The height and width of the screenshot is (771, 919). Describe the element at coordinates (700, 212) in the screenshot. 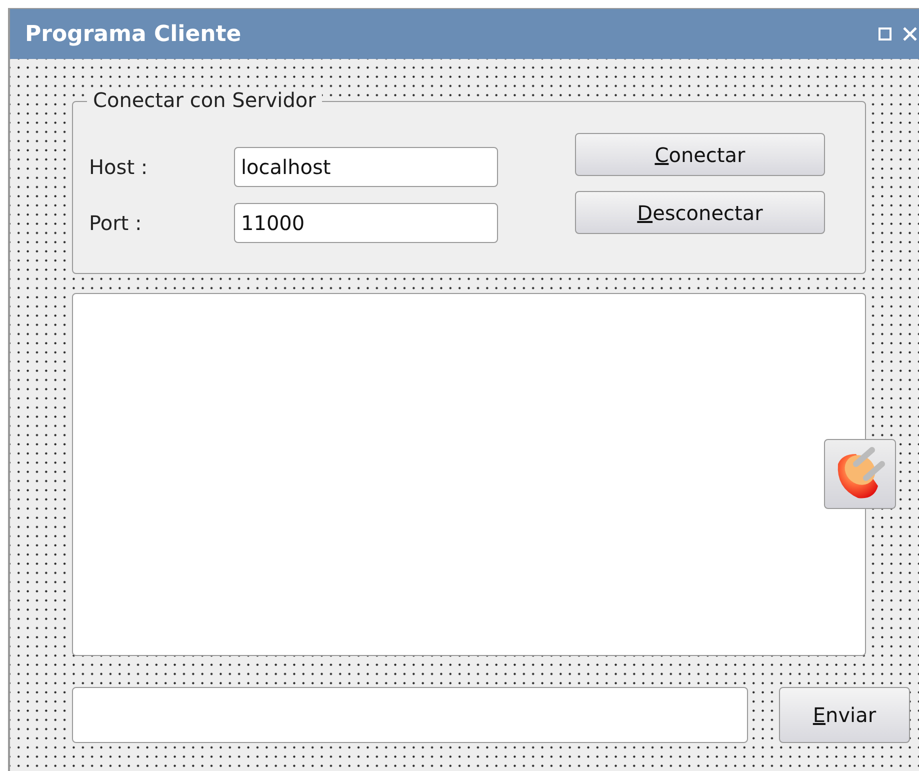

I see `push-button: Desconectar` at that location.